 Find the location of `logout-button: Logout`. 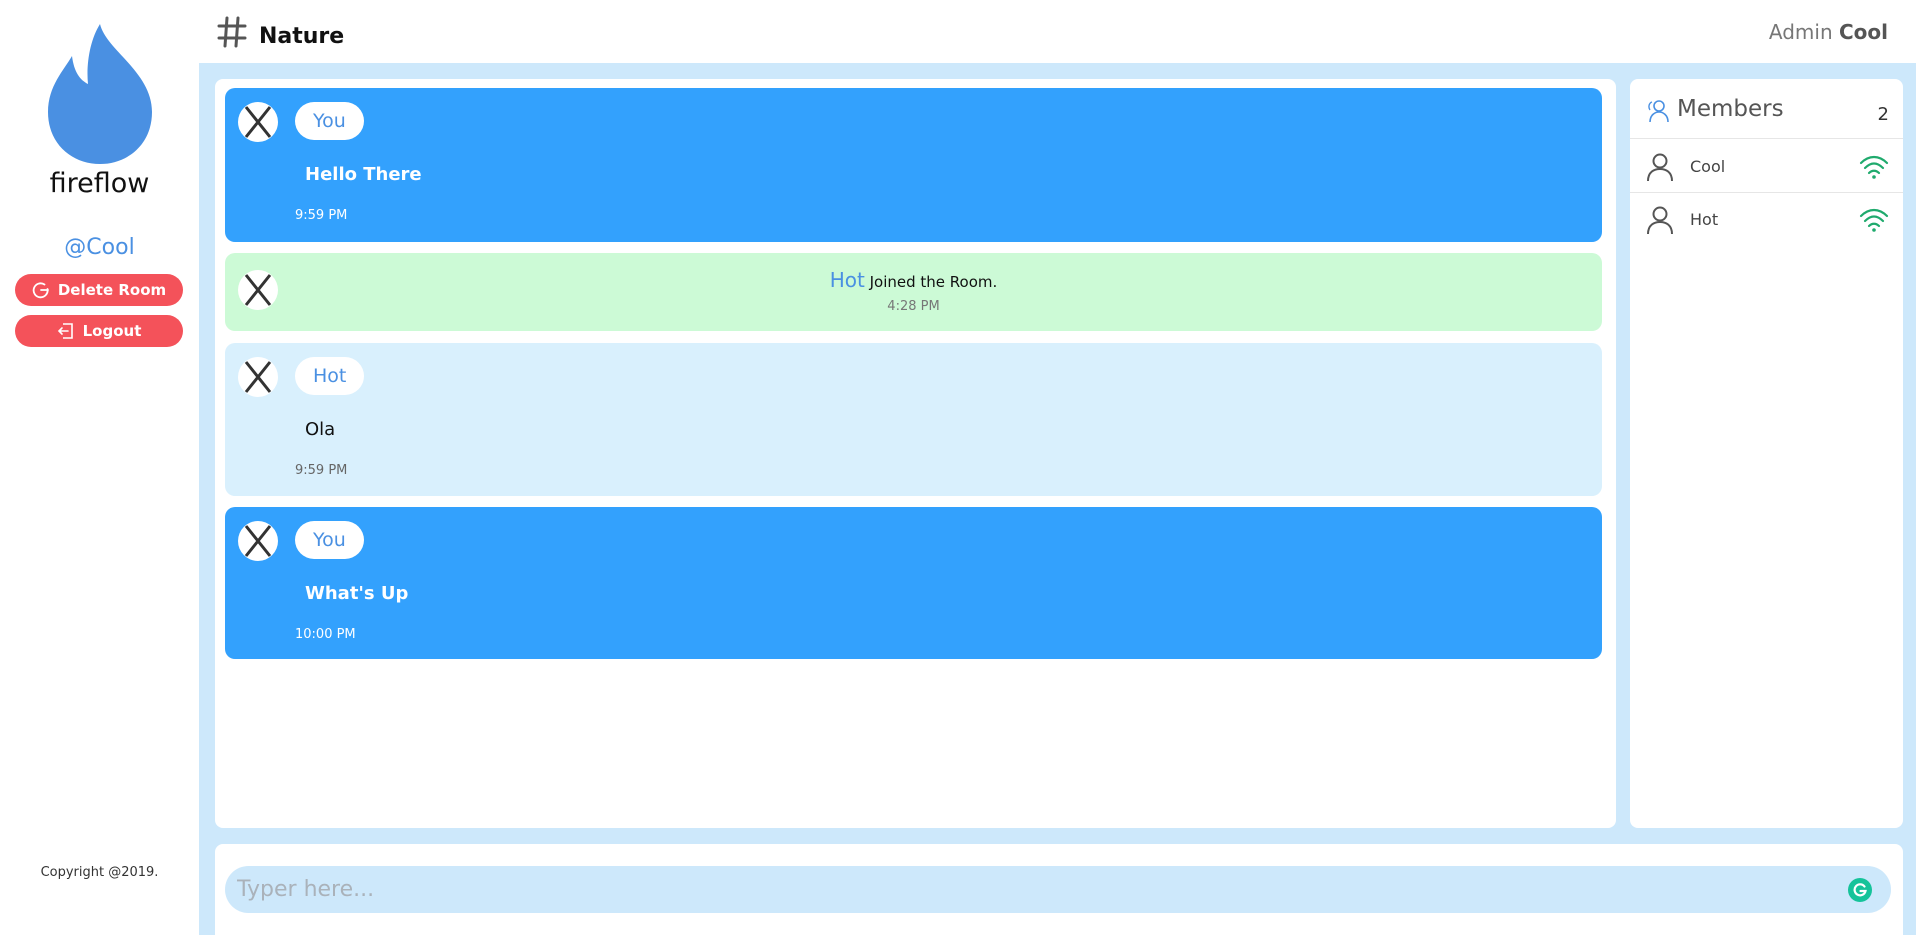

logout-button: Logout is located at coordinates (99, 331).